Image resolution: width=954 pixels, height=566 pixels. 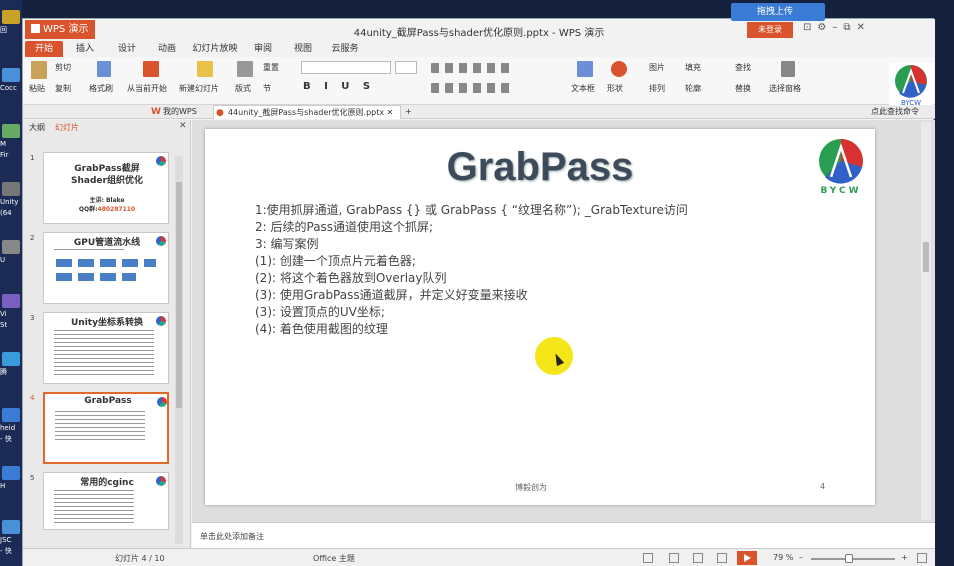 I want to click on window-controls: ⊡⚙–⧉✕, so click(x=837, y=27).